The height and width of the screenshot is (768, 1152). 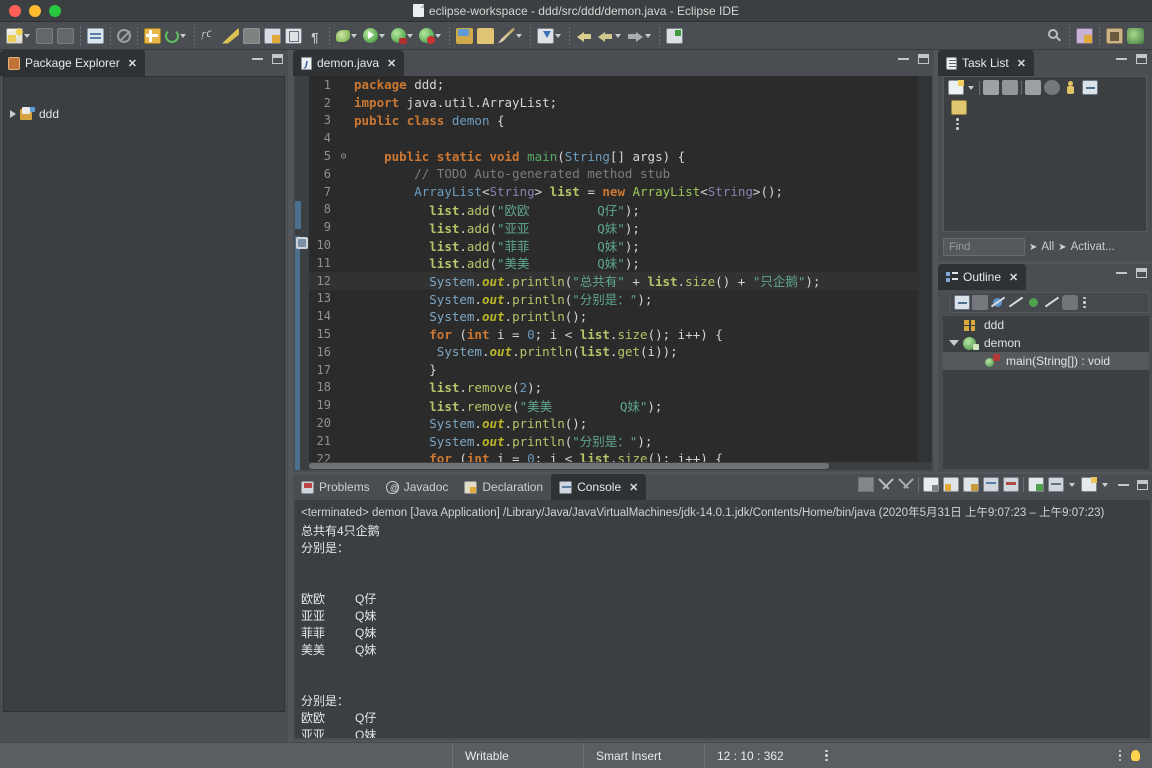 I want to click on collapse-all-icon, so click(x=962, y=302).